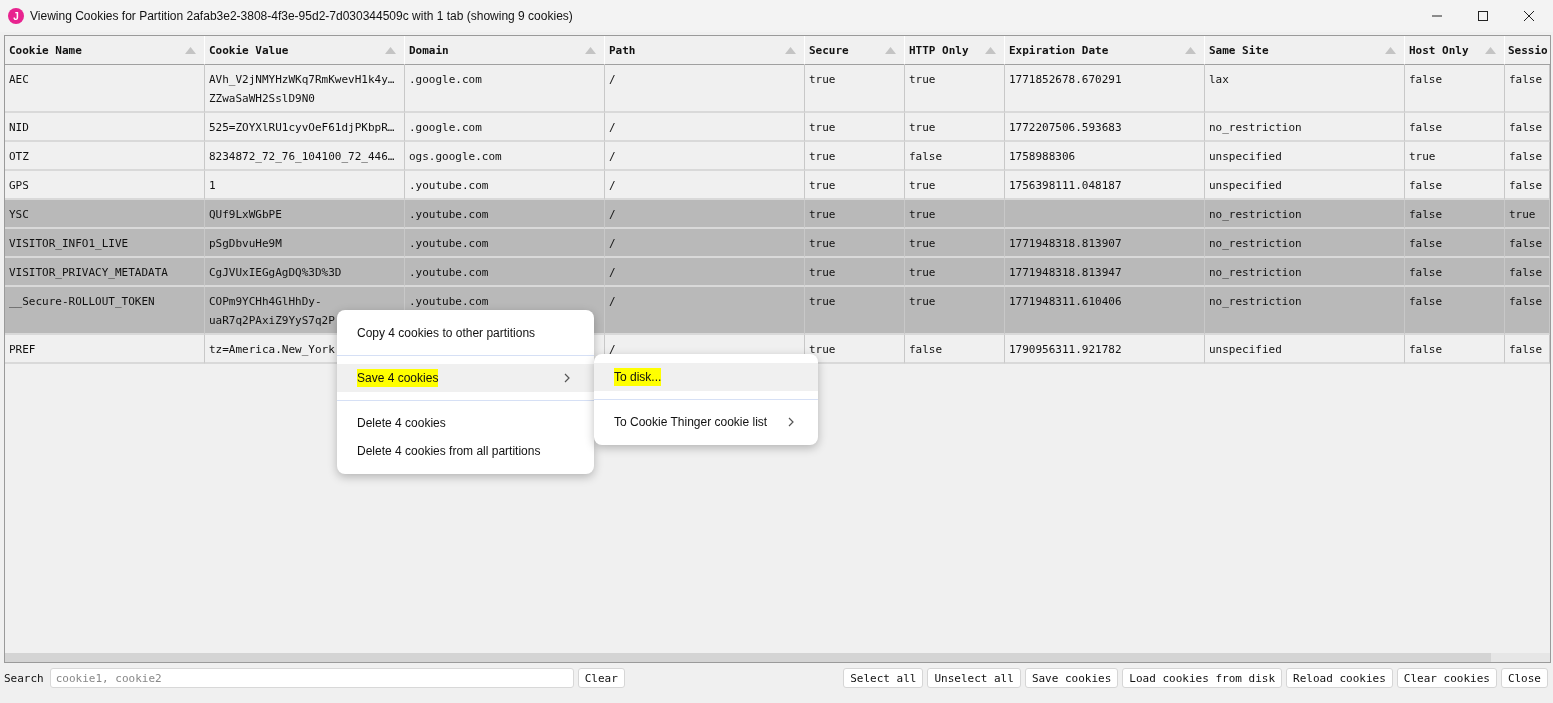 Image resolution: width=1553 pixels, height=703 pixels. I want to click on column-header: Host Only, so click(1455, 50).